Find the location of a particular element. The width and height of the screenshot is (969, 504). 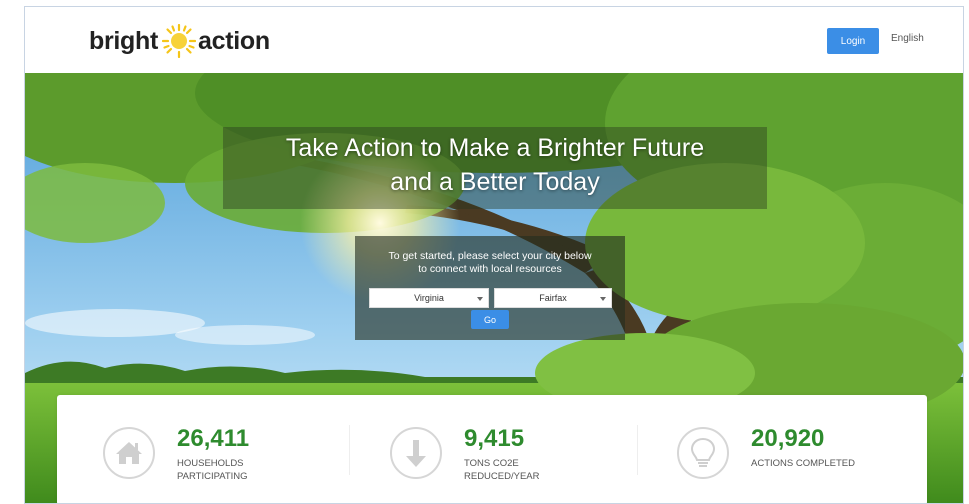

city-select: Fairfax is located at coordinates (553, 298).